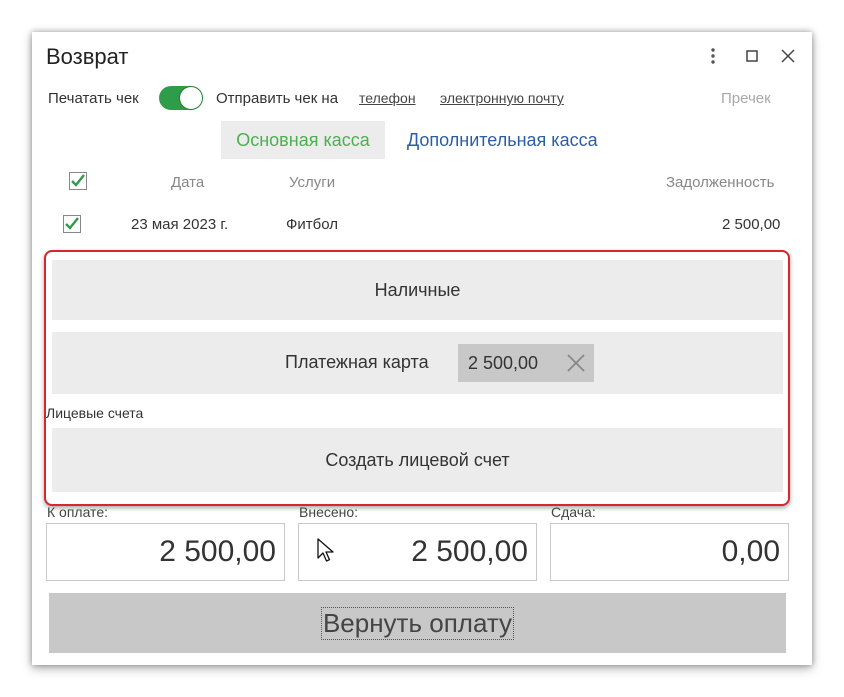 The height and width of the screenshot is (697, 844). I want to click on cash-payment-button: Наличные, so click(417, 290).